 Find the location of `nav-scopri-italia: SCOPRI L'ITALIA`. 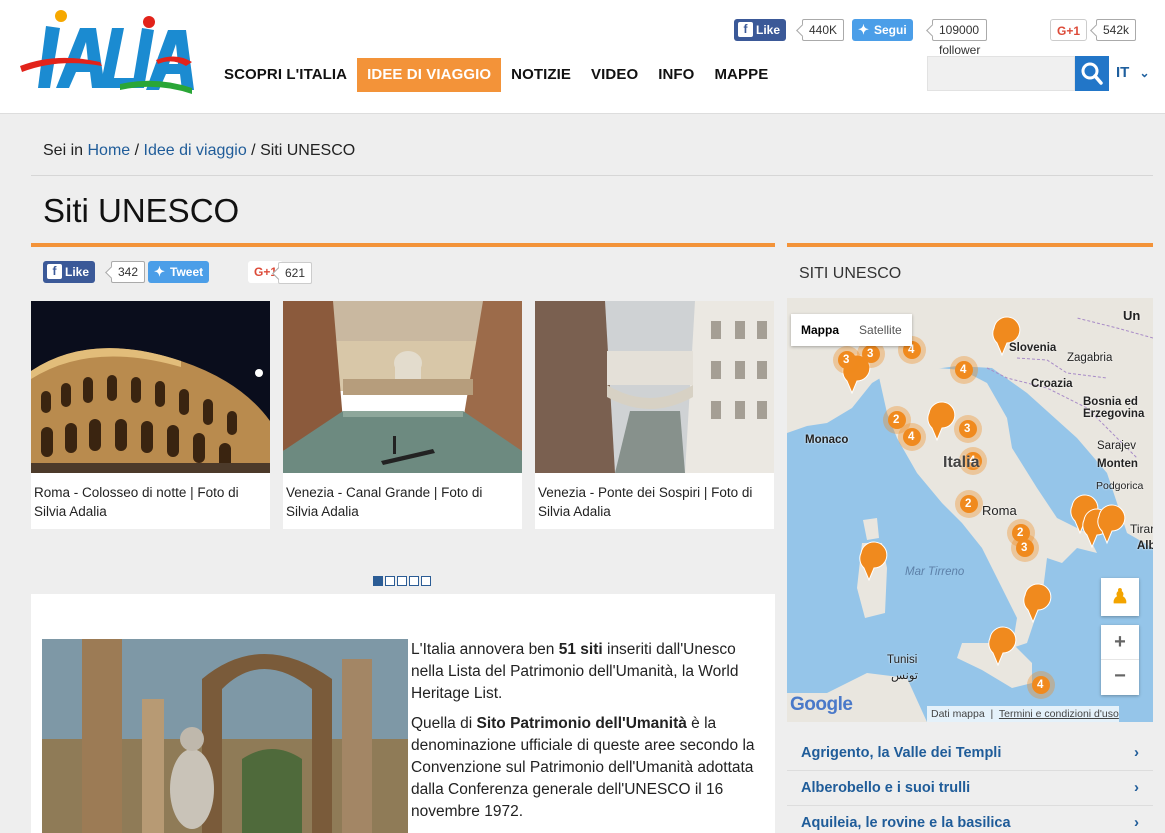

nav-scopri-italia: SCOPRI L'ITALIA is located at coordinates (285, 75).